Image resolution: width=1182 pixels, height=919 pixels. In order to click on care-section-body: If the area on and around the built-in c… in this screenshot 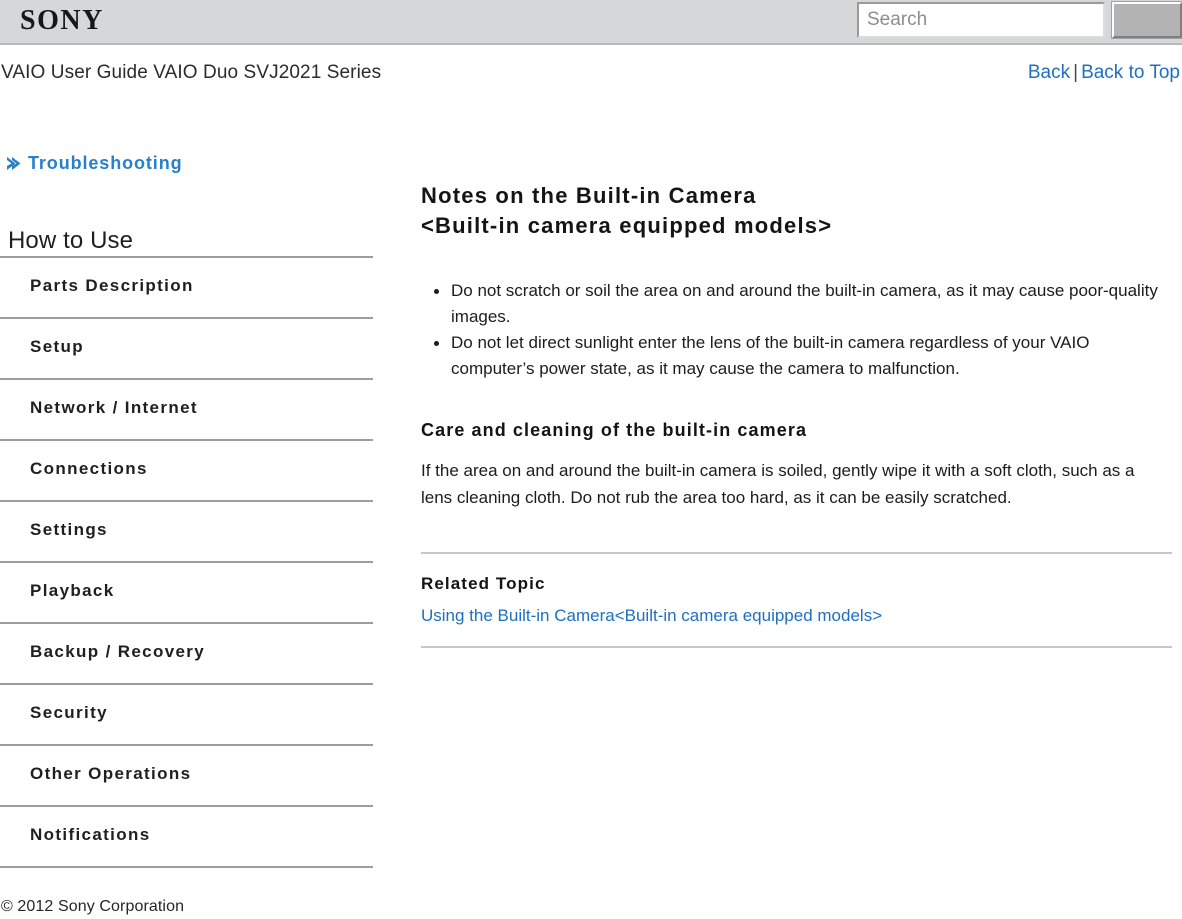, I will do `click(778, 484)`.